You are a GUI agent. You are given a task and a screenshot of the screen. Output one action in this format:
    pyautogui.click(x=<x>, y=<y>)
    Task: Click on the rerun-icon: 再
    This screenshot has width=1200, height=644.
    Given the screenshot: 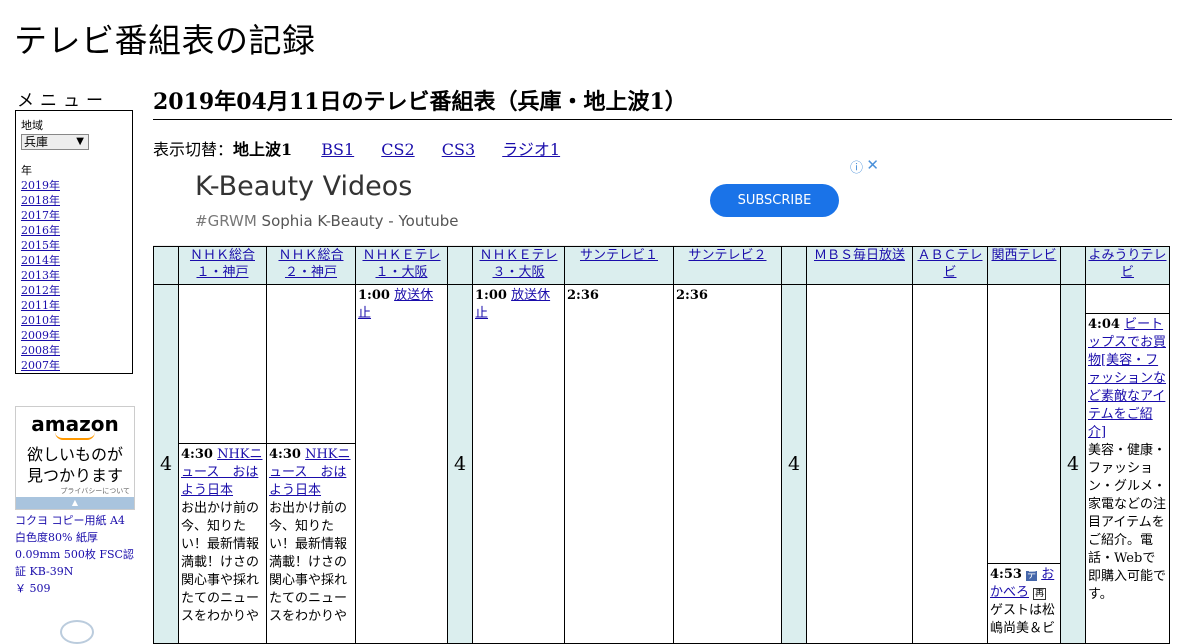 What is the action you would take?
    pyautogui.click(x=1040, y=594)
    